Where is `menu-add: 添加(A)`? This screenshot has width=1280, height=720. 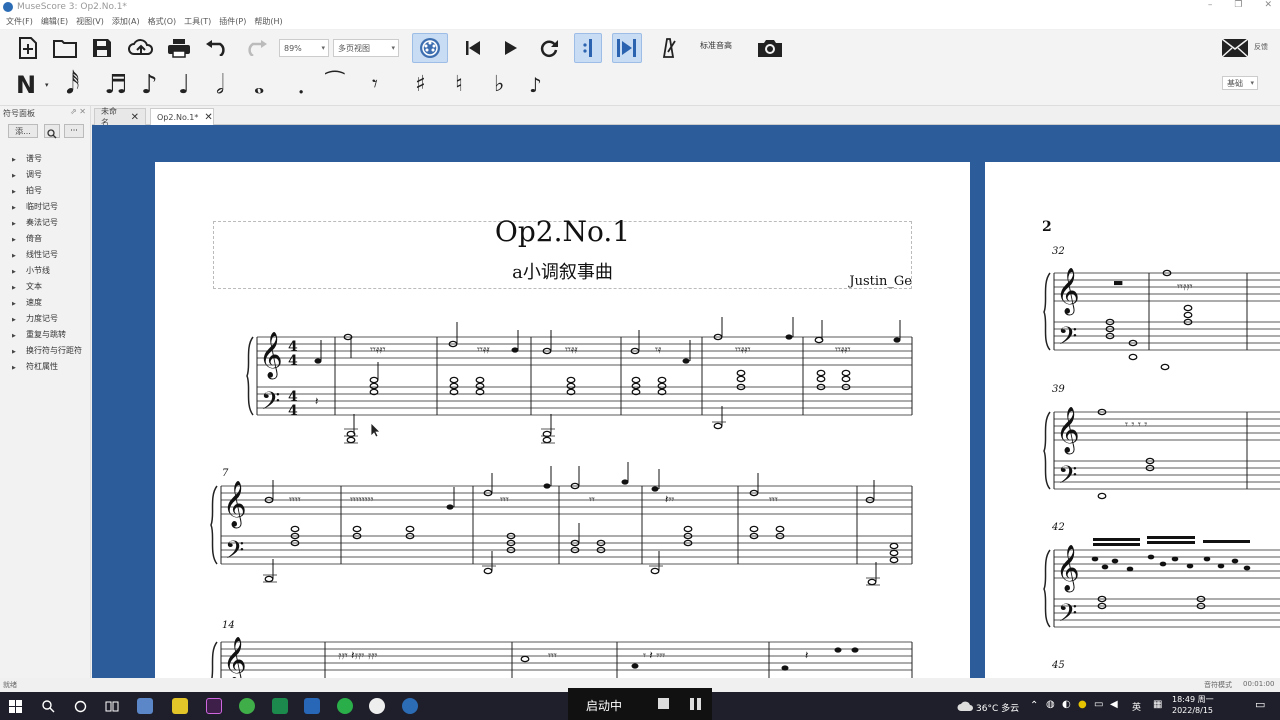
menu-add: 添加(A) is located at coordinates (126, 21).